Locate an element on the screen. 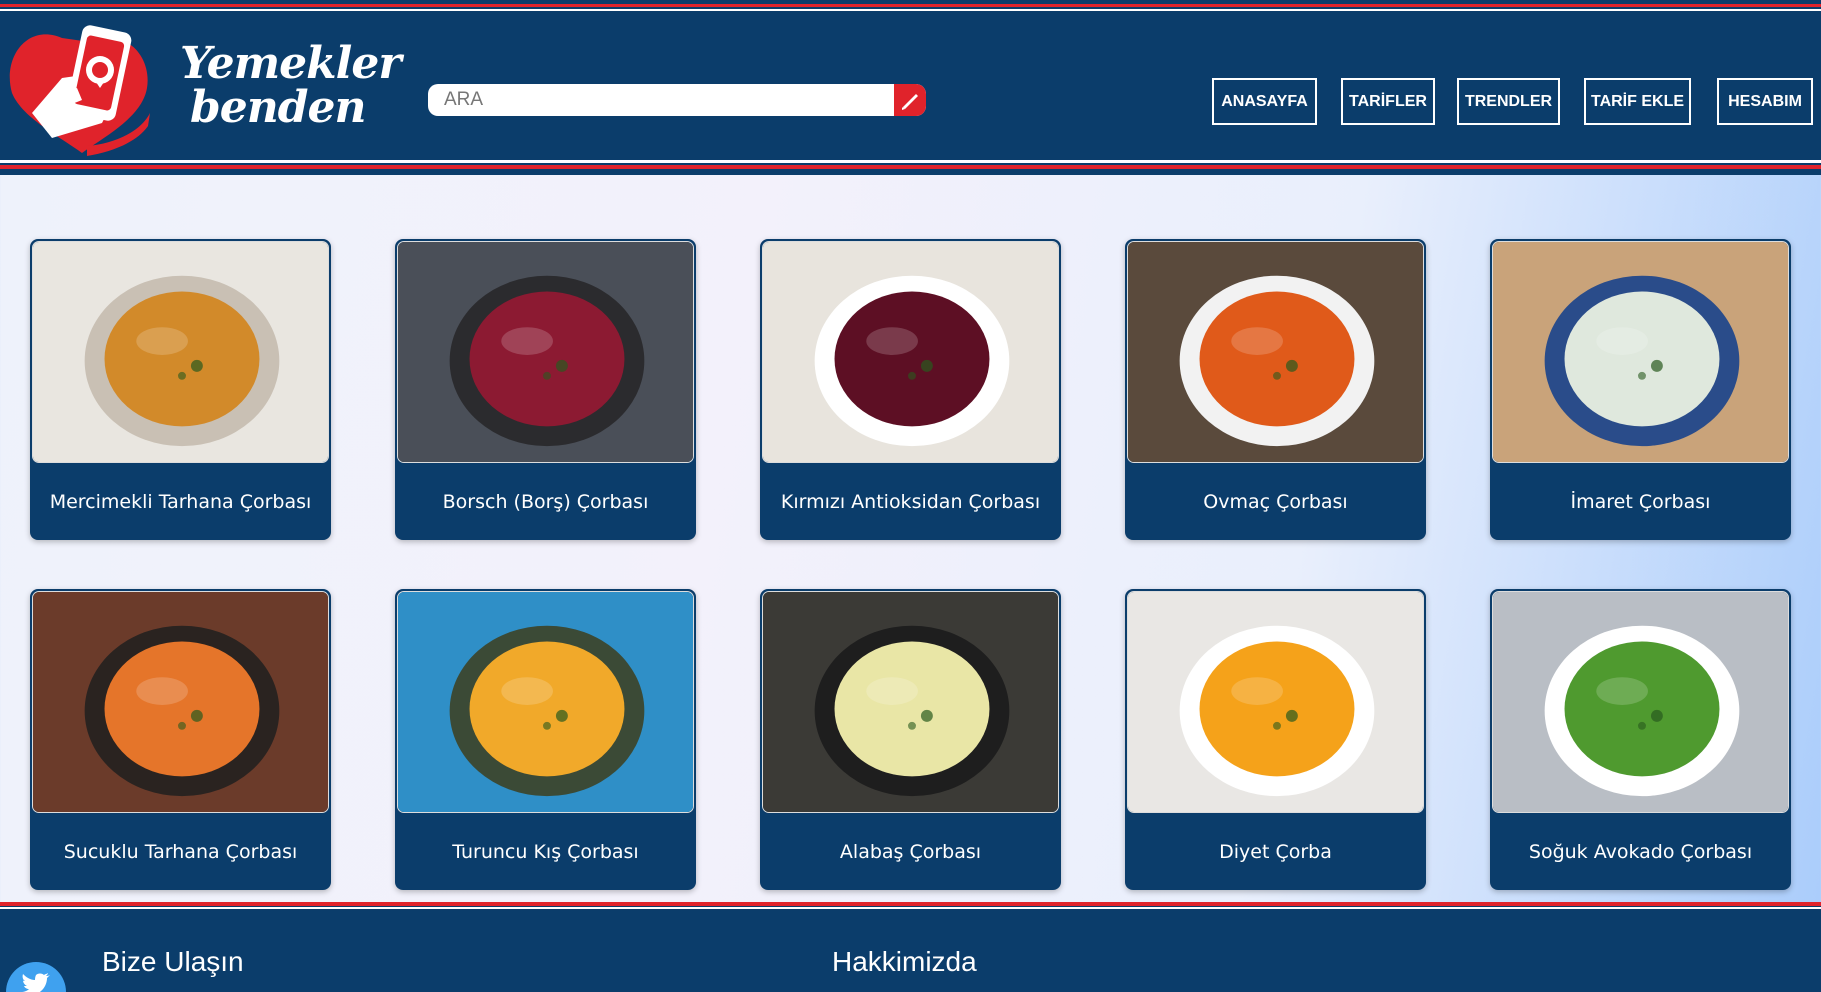 This screenshot has width=1821, height=992. logo-hand-phone-icon is located at coordinates (77, 88).